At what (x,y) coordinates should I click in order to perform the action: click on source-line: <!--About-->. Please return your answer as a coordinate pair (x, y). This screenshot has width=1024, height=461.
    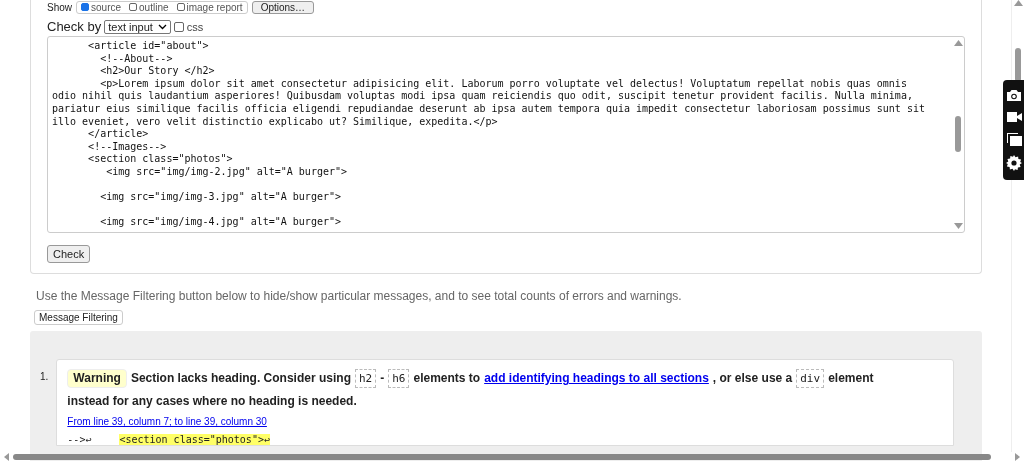
    Looking at the image, I should click on (136, 59).